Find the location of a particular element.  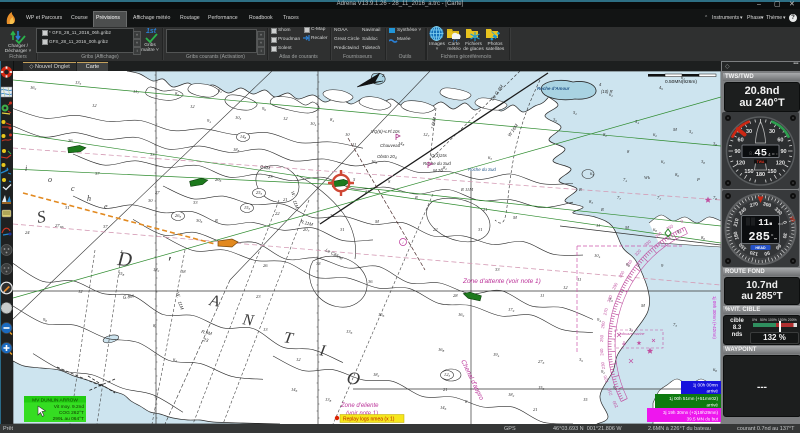

svg-text: 64 is located at coordinates (175, 360).